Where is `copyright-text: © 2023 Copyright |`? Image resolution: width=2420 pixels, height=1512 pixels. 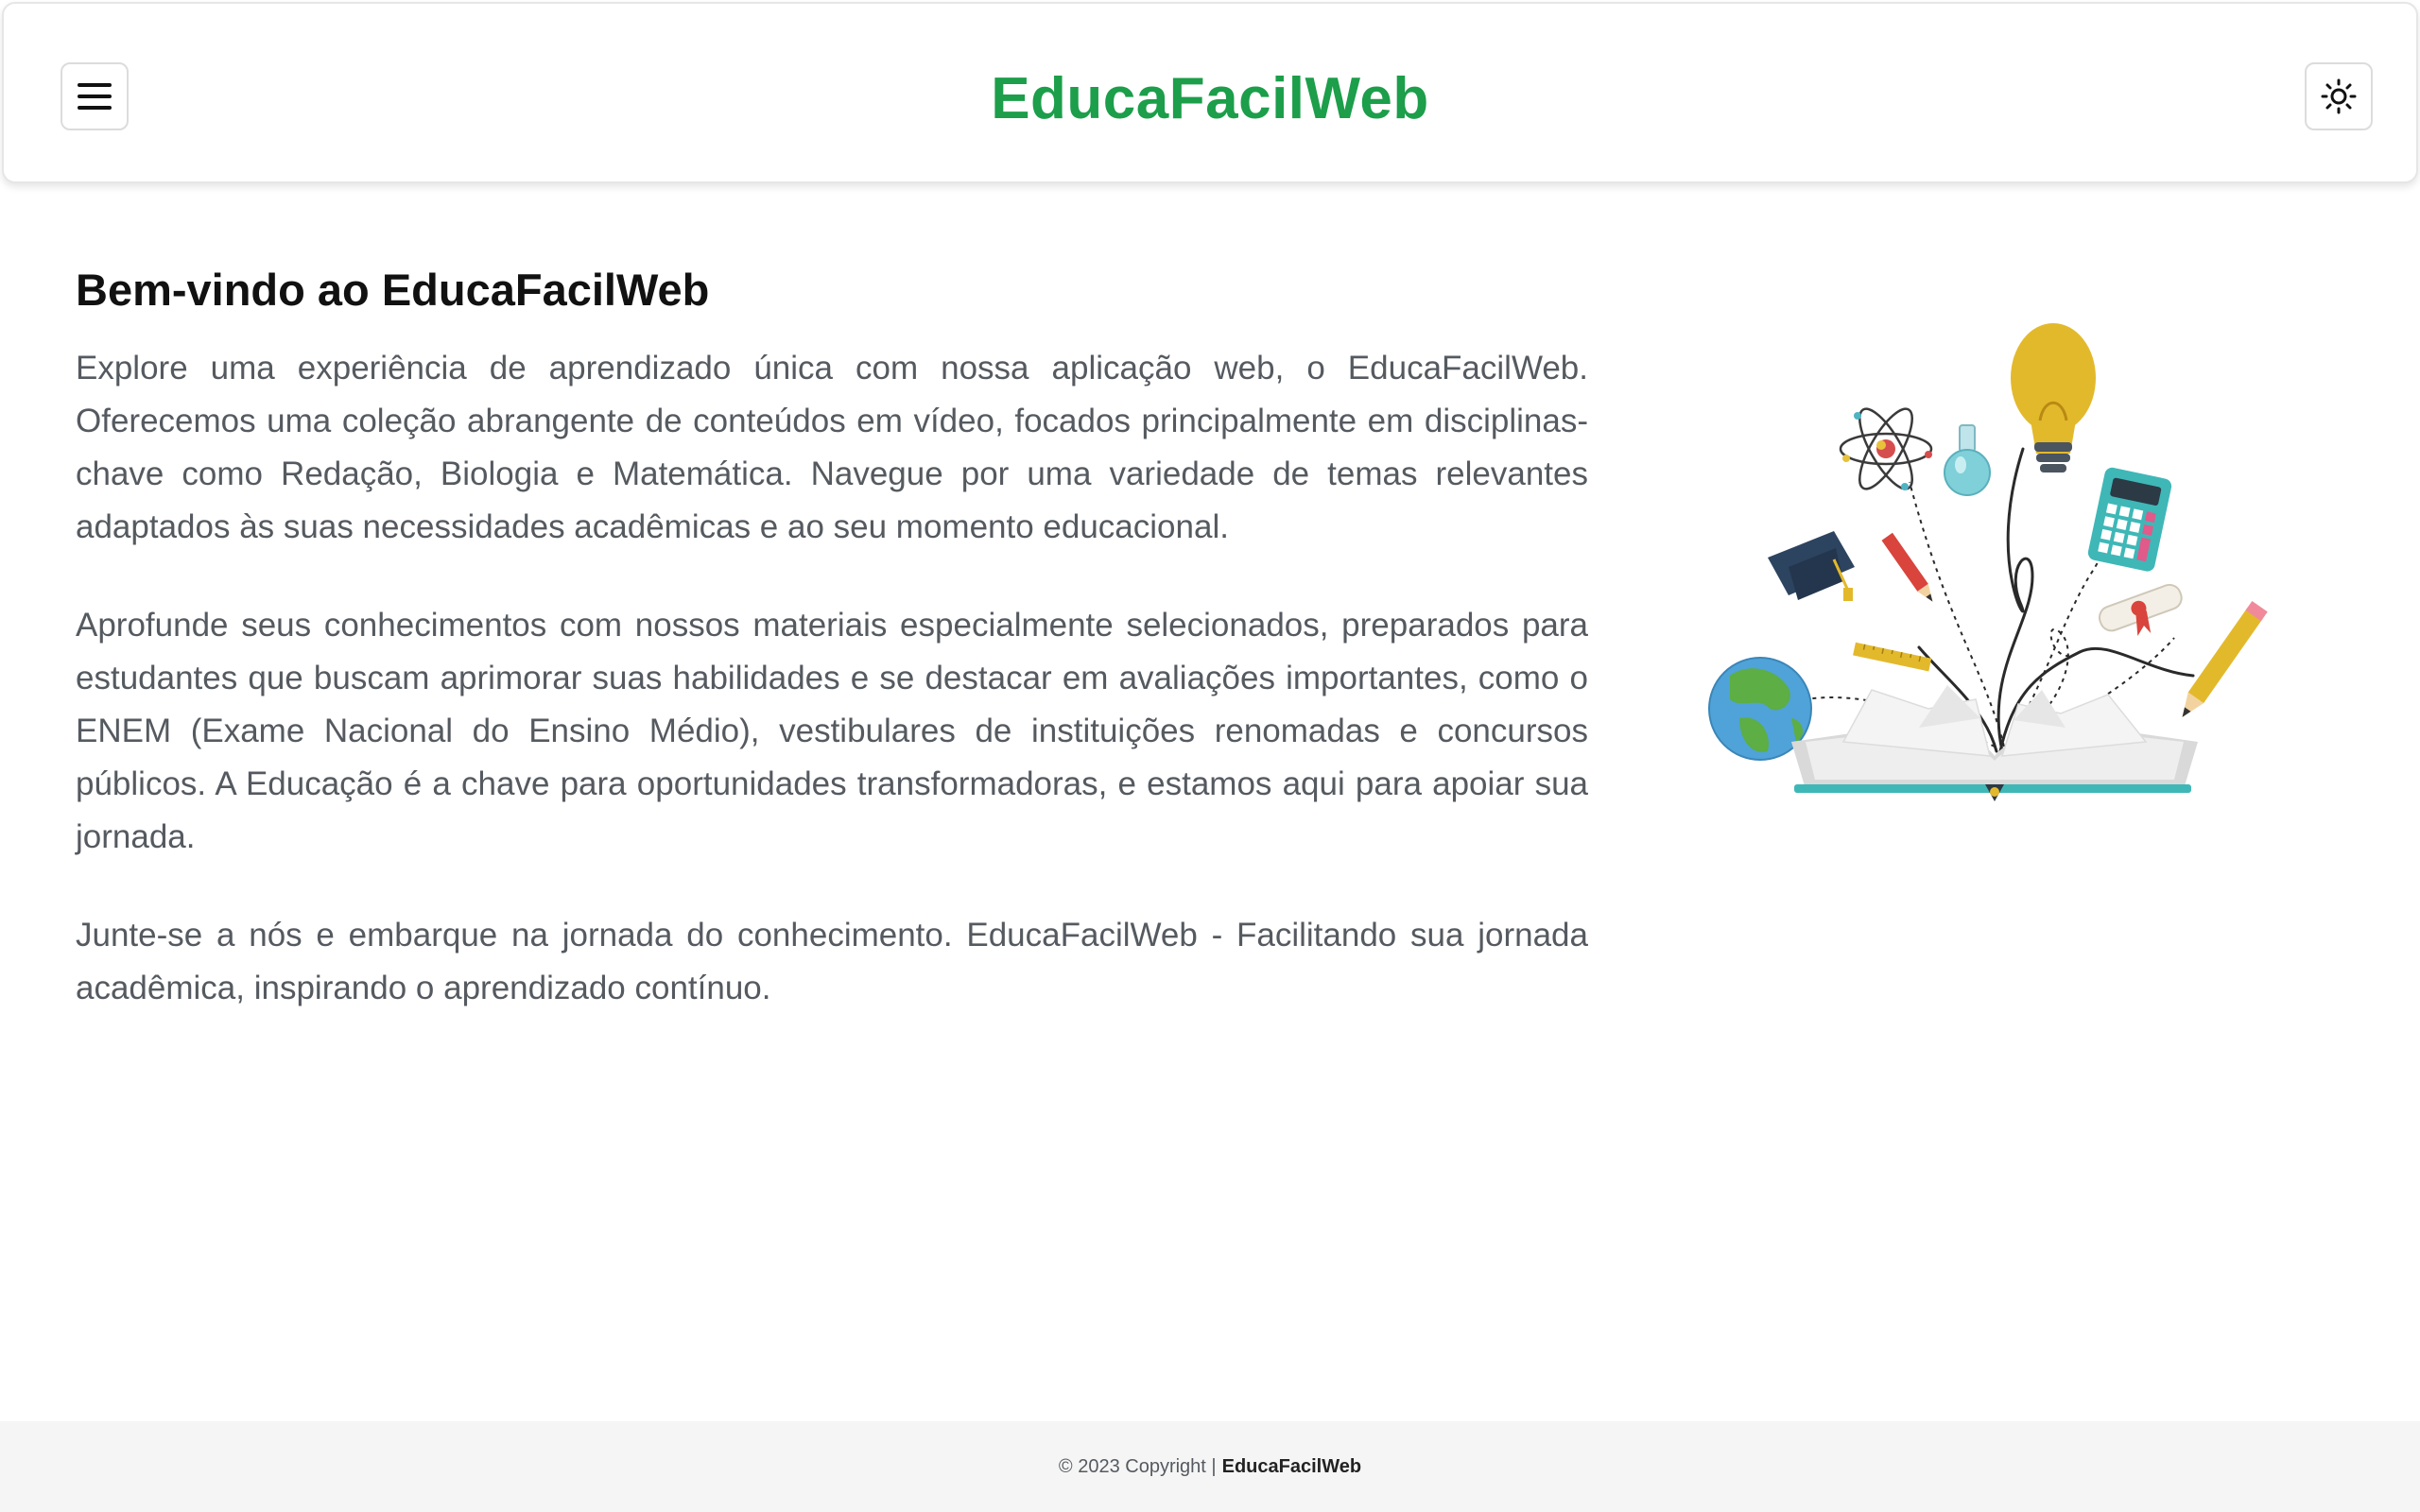 copyright-text: © 2023 Copyright | is located at coordinates (1137, 1466).